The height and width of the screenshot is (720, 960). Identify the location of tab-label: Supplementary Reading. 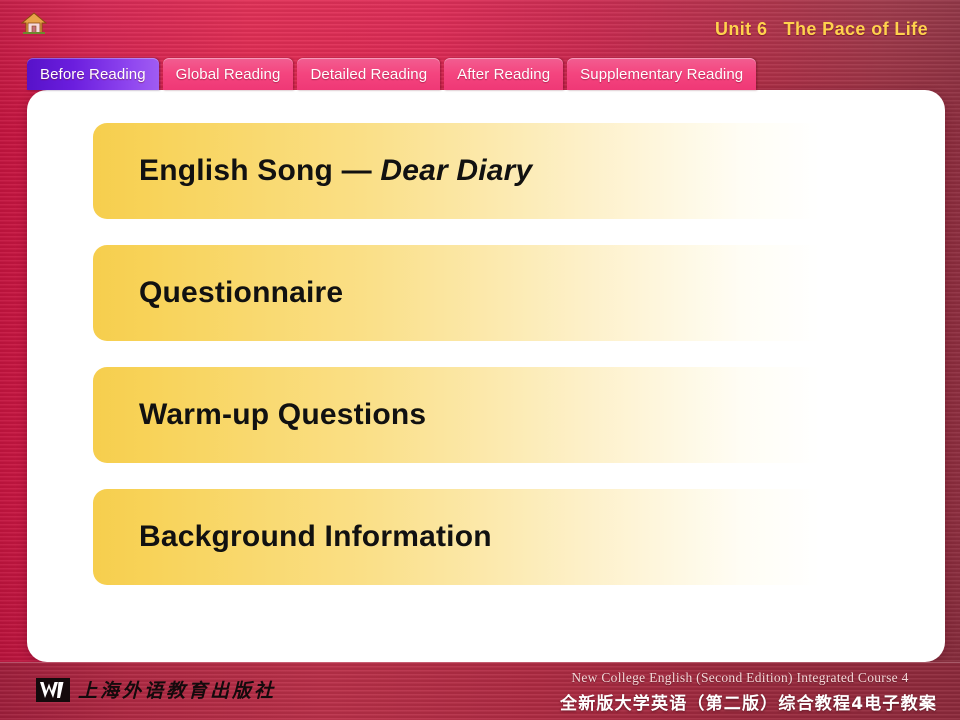
(662, 74).